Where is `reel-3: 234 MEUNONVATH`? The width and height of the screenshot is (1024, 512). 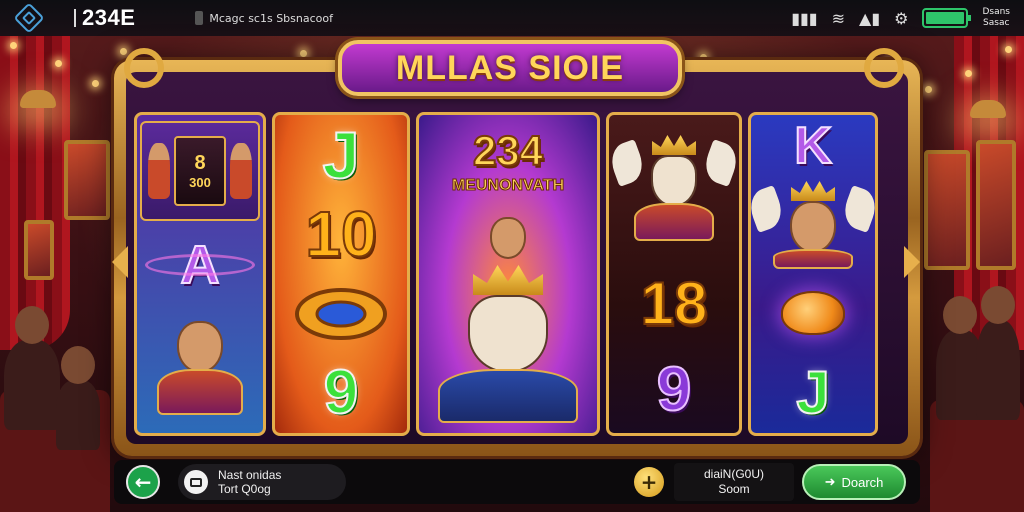 reel-3: 234 MEUNONVATH is located at coordinates (508, 274).